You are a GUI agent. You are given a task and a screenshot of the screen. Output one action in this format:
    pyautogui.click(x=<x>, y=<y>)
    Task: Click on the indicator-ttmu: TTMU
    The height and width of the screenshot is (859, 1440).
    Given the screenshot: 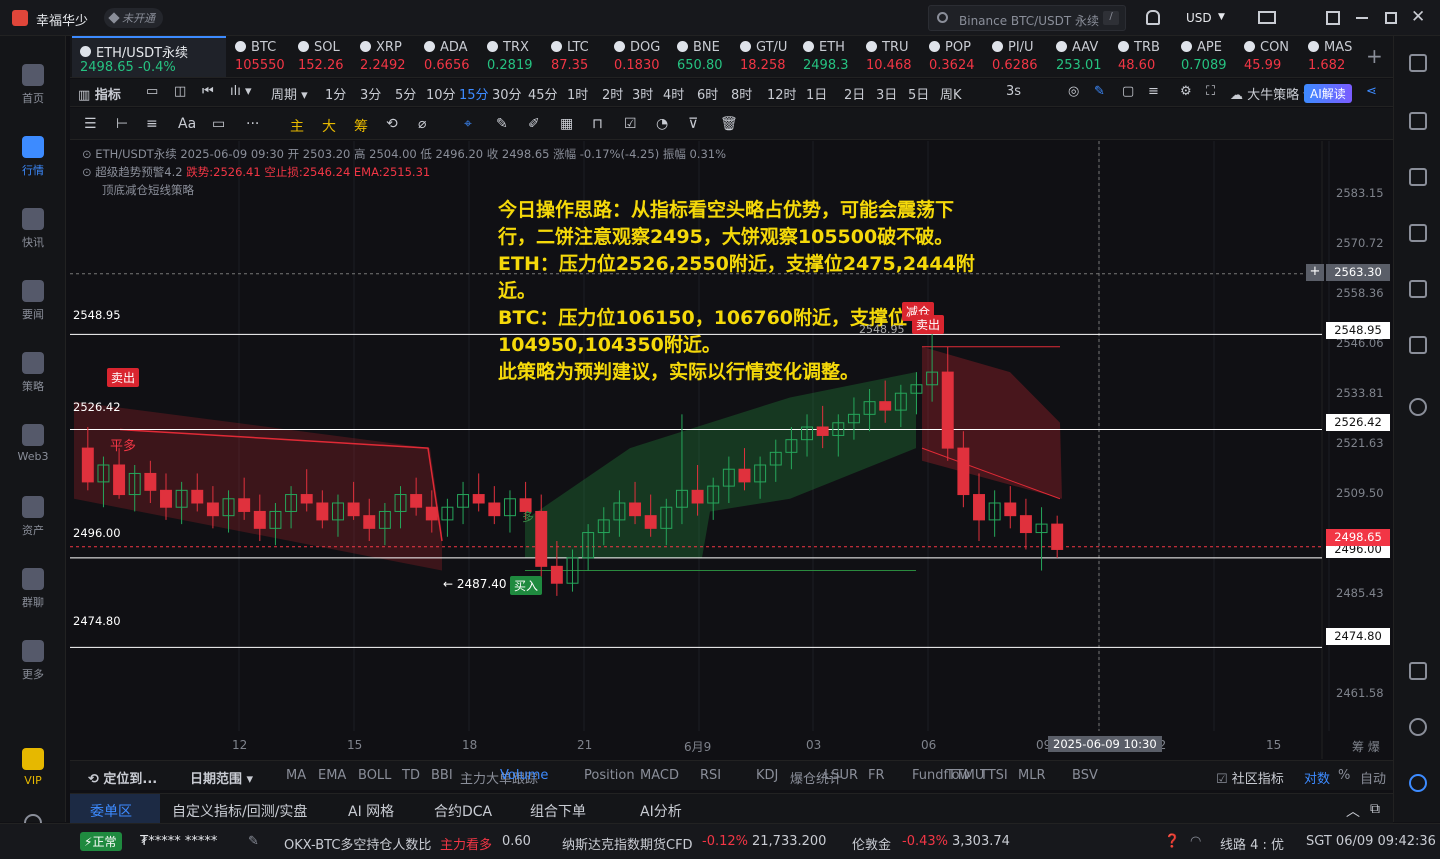 What is the action you would take?
    pyautogui.click(x=966, y=775)
    